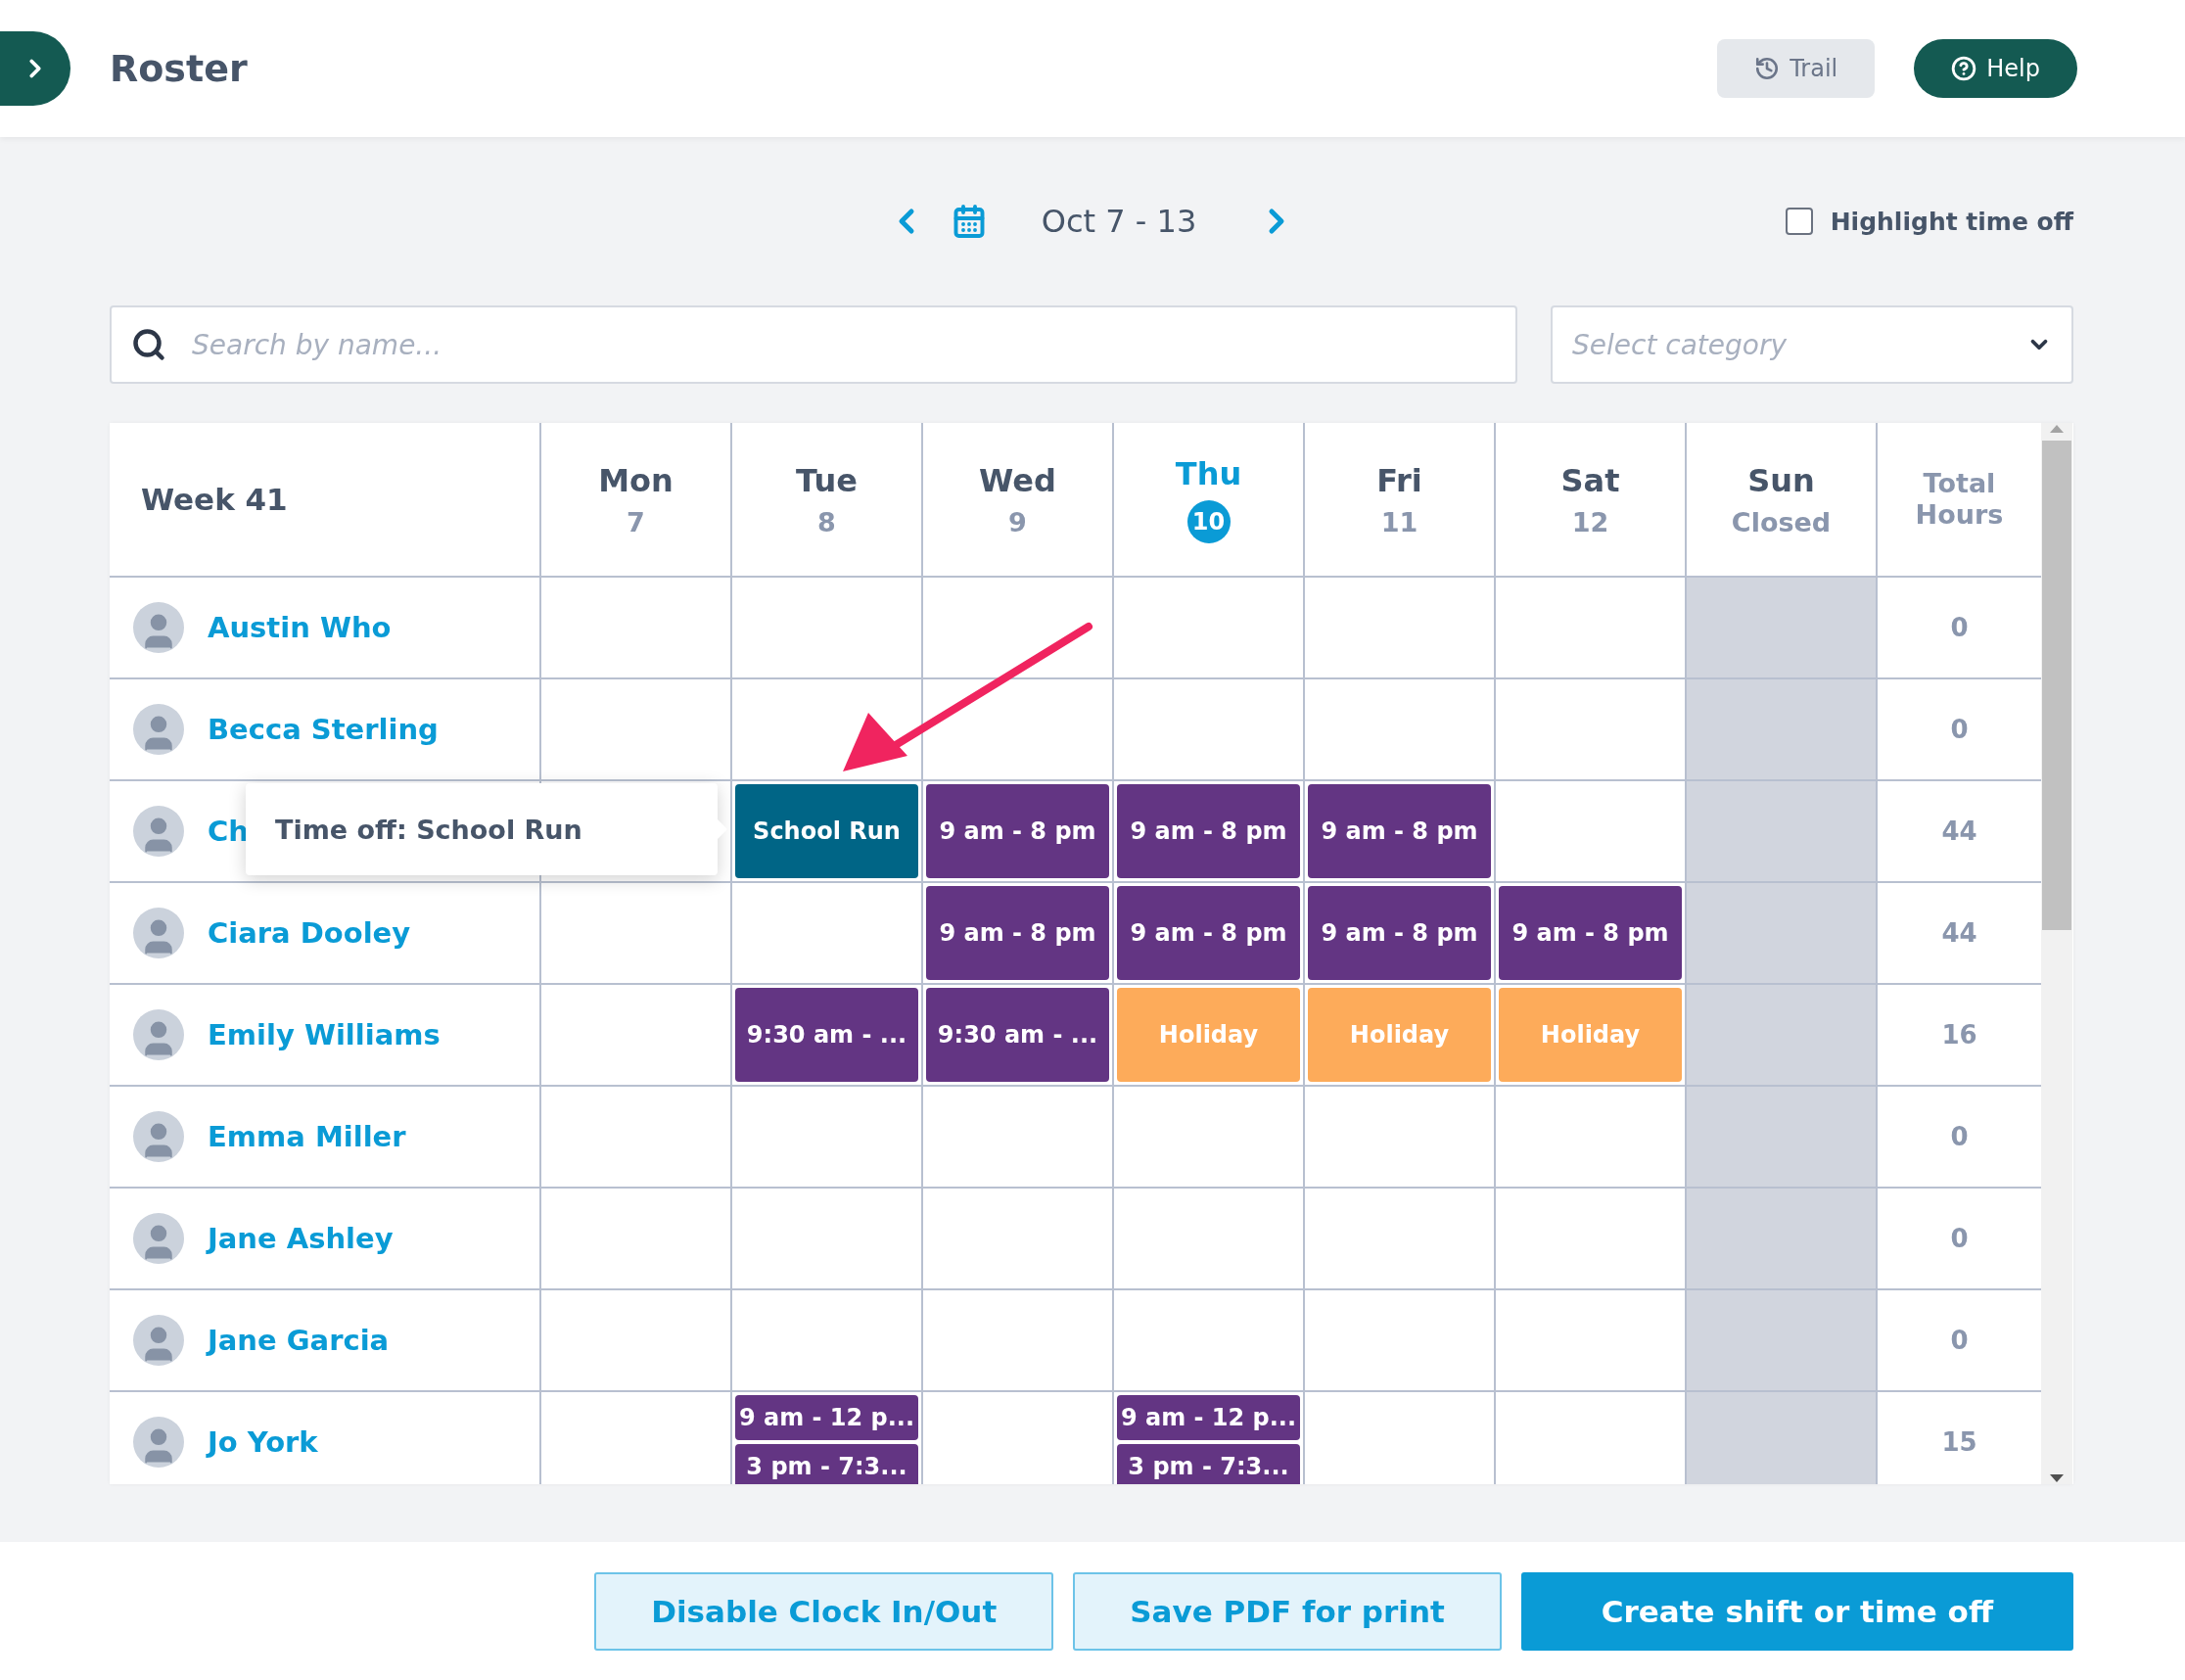  I want to click on scroll-up-icon, so click(2057, 429).